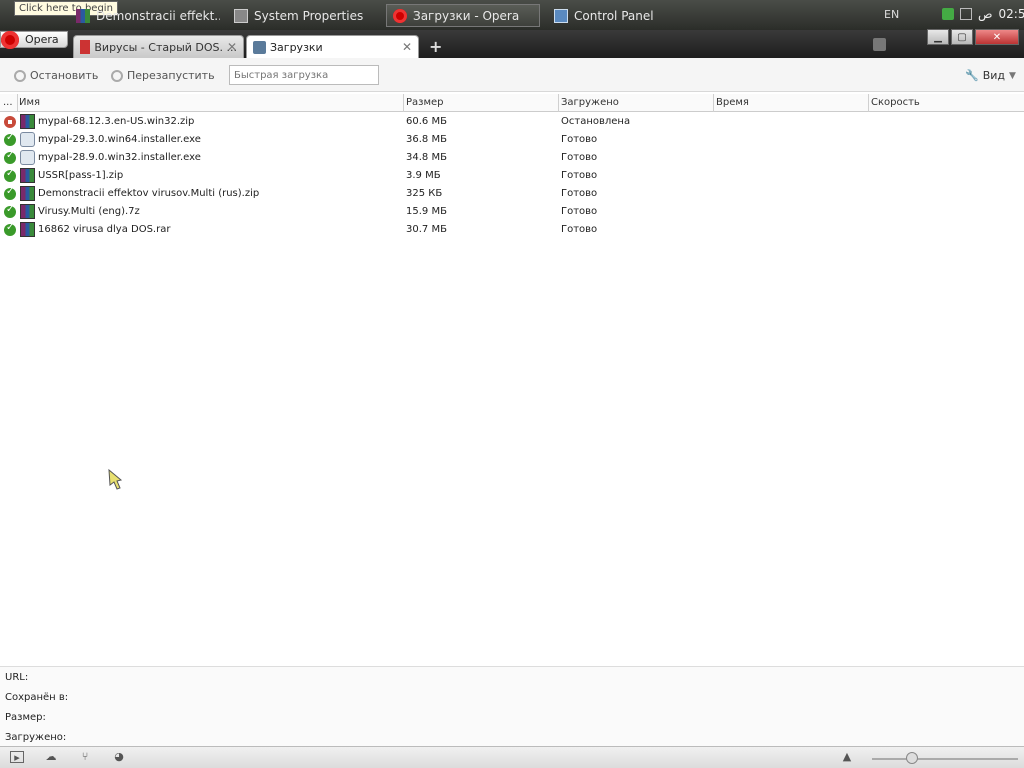 Image resolution: width=1024 pixels, height=768 pixels. I want to click on file-name: Virusy.Multi (eng).7z, so click(89, 211).